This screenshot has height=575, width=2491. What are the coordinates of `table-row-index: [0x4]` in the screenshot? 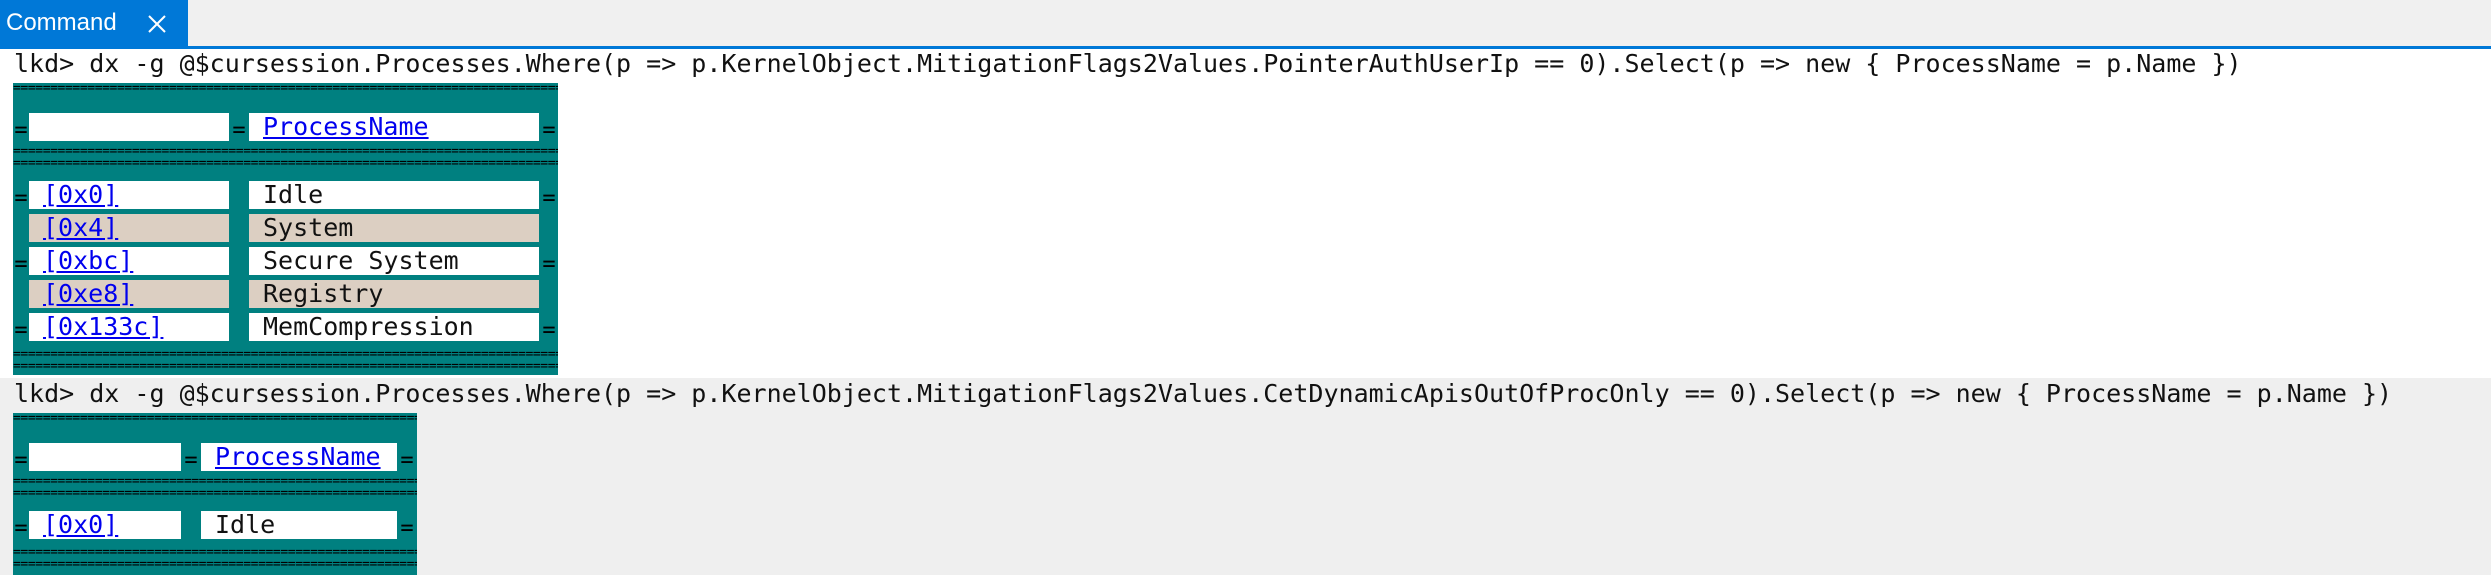 It's located at (129, 228).